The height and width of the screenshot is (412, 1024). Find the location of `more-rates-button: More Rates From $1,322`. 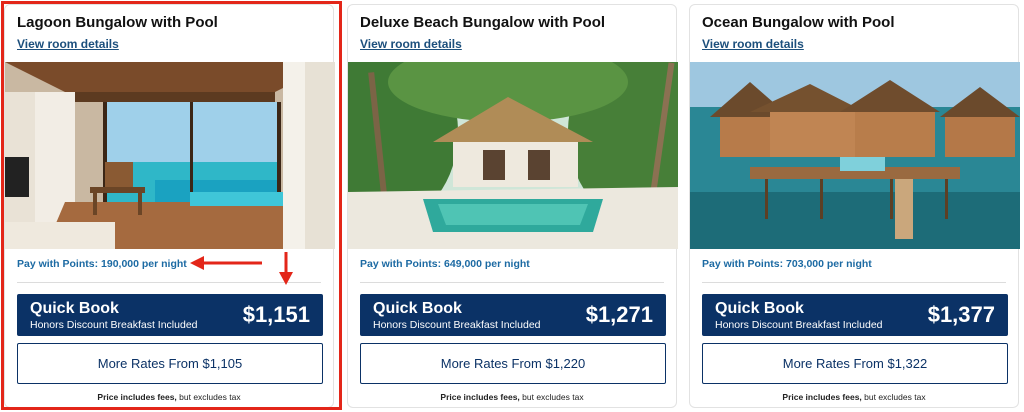

more-rates-button: More Rates From $1,322 is located at coordinates (855, 363).